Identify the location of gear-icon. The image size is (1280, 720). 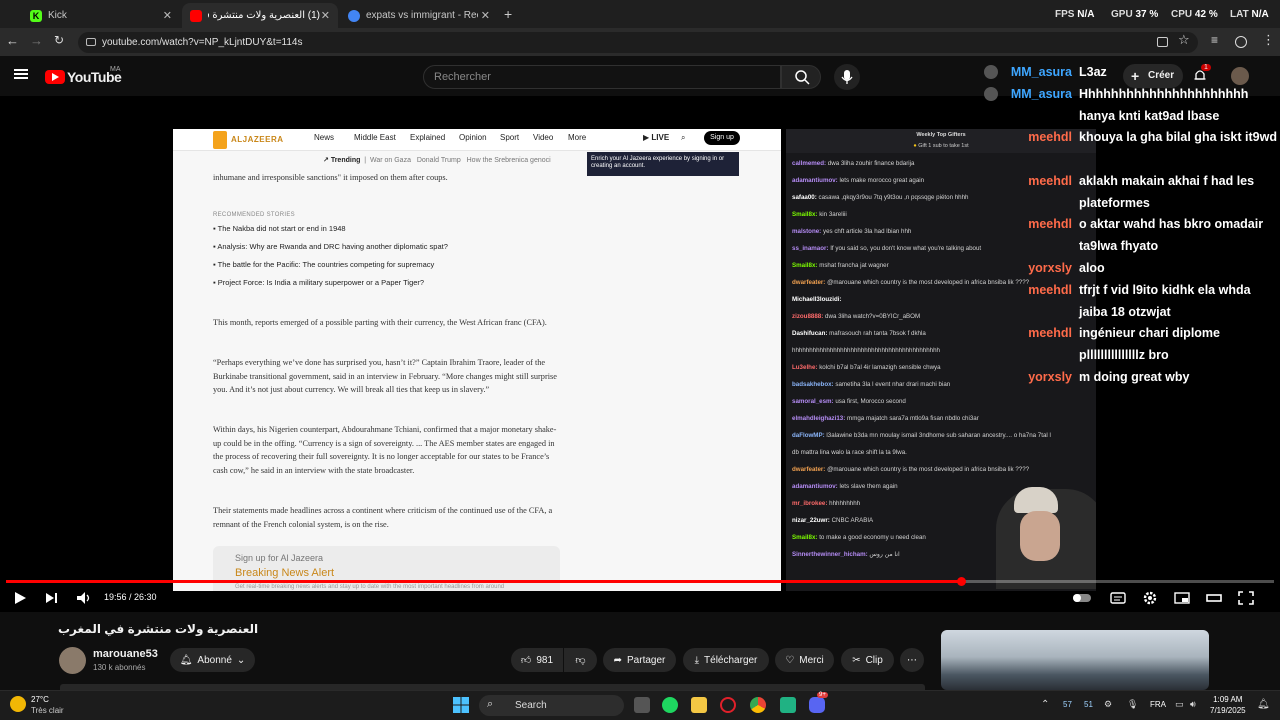
(1150, 598).